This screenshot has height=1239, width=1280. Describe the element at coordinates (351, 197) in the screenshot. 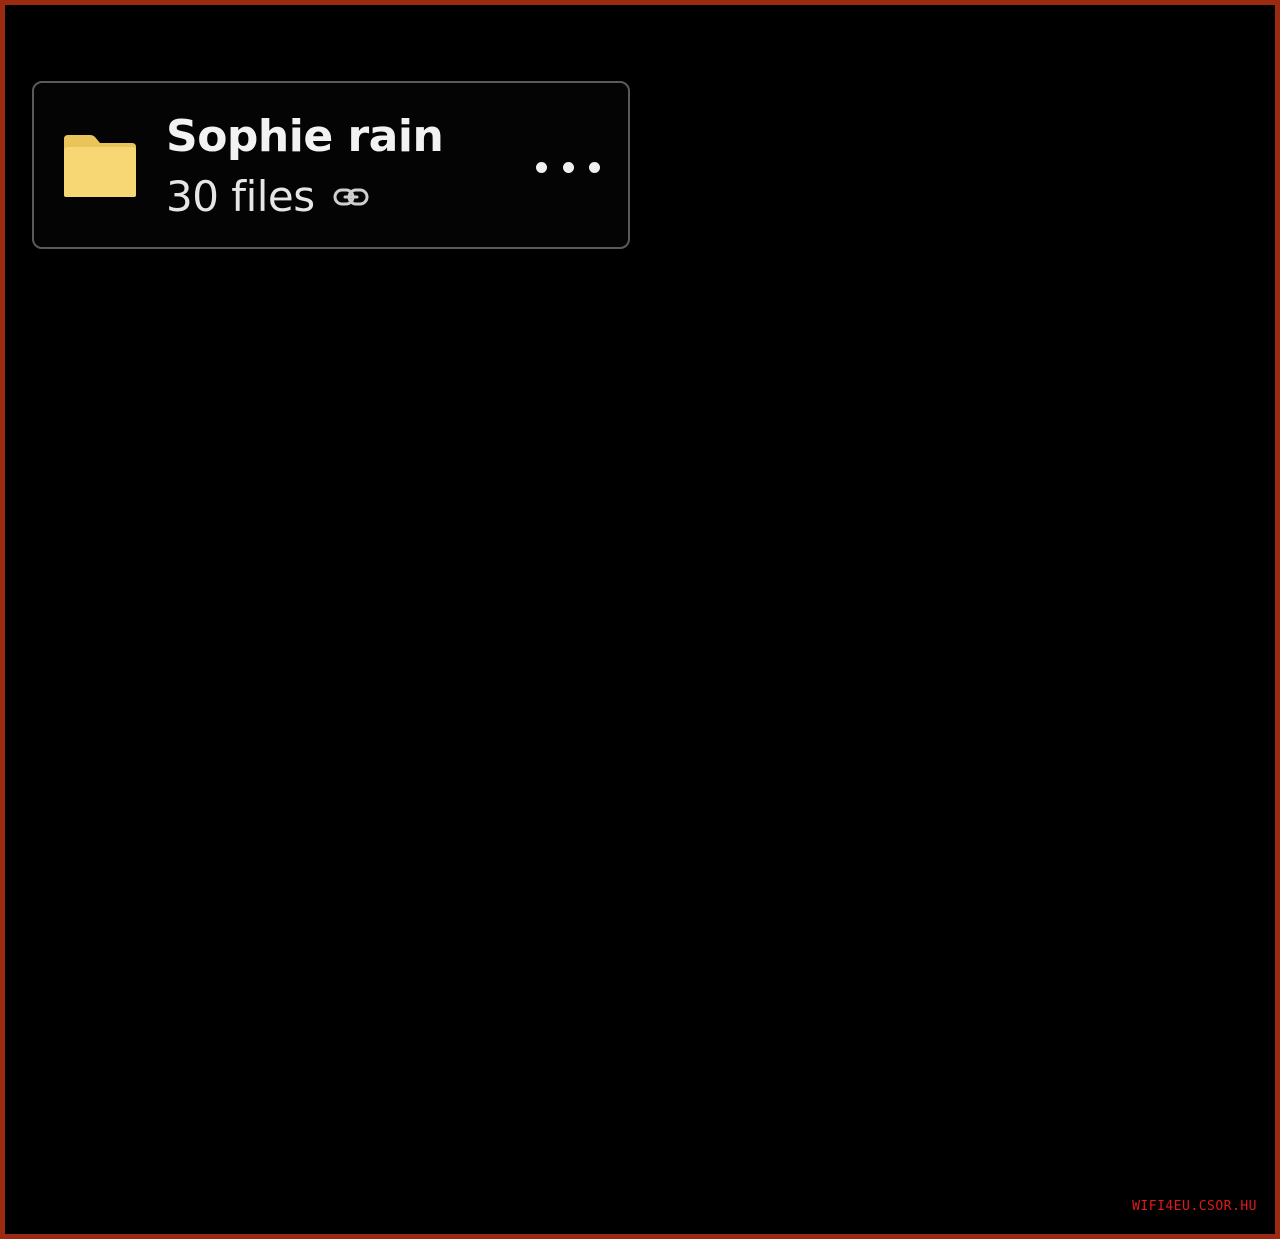

I see `link-icon` at that location.